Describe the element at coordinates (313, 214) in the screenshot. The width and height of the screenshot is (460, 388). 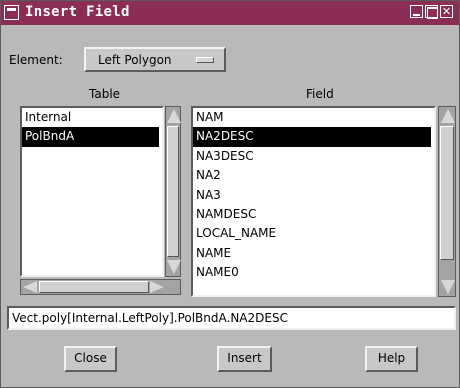
I see `field-list-item: NAMDESC` at that location.